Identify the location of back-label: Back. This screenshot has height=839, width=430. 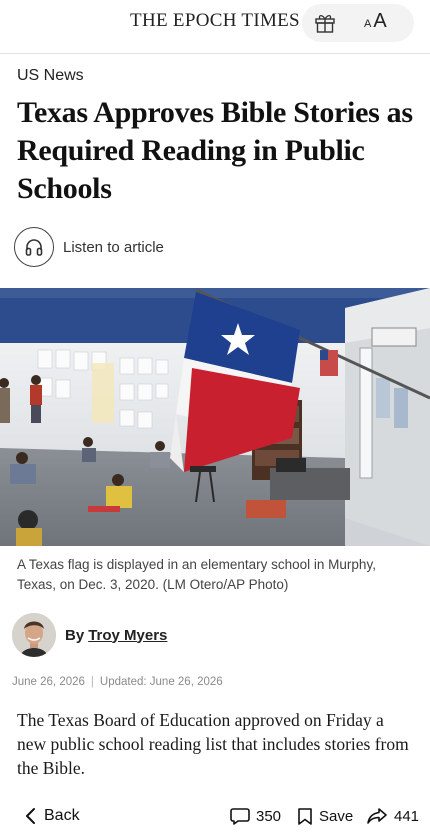
(62, 815).